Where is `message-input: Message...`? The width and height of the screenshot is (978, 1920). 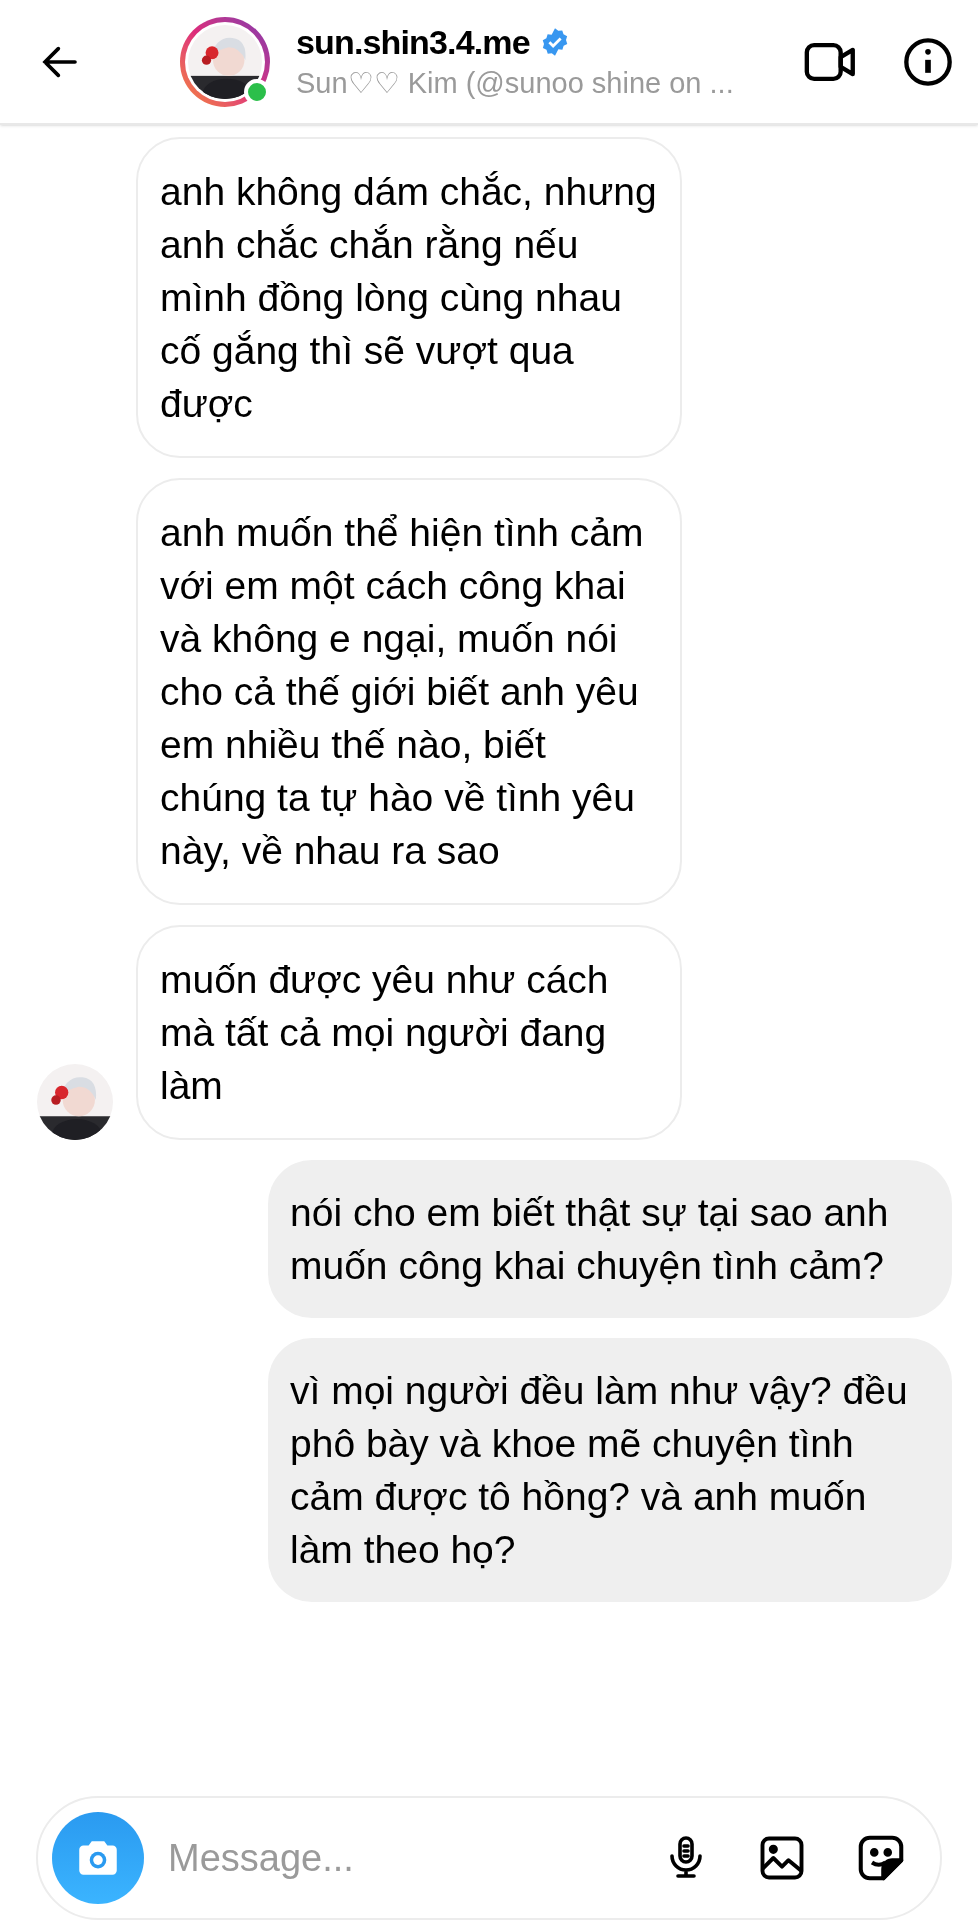
message-input: Message... is located at coordinates (410, 1858).